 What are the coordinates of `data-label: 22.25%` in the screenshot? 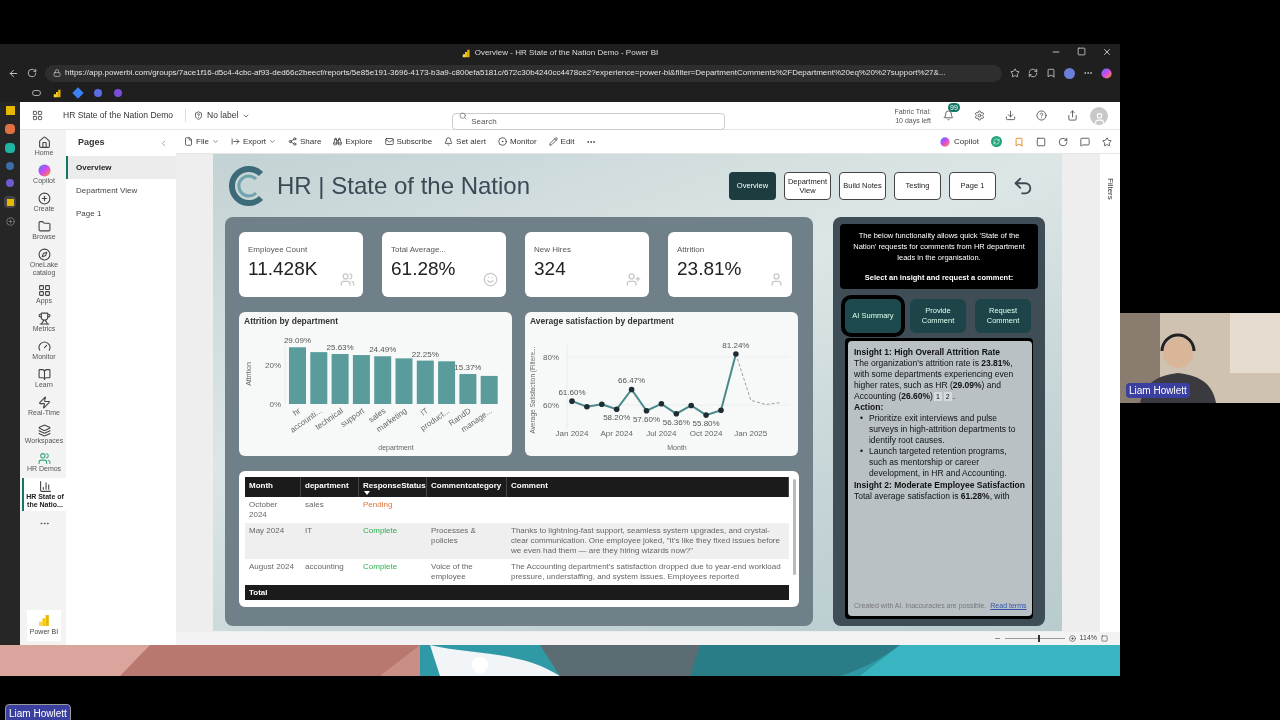 It's located at (425, 354).